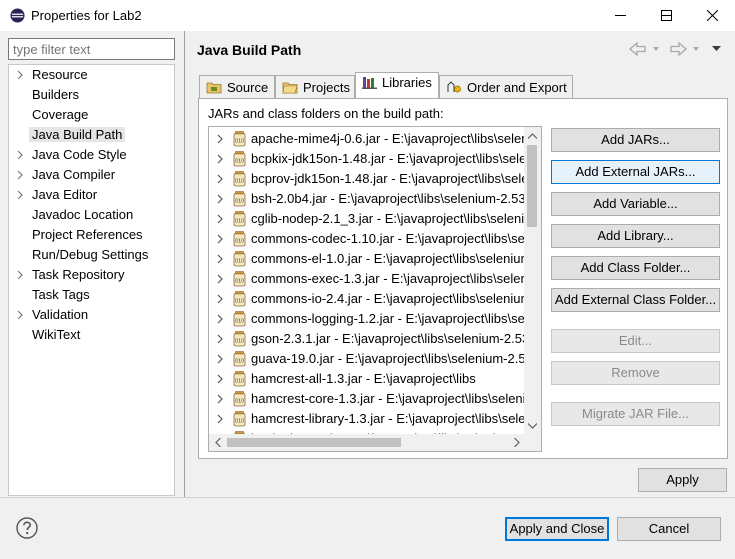  I want to click on nav-item: Validation, so click(91, 315).